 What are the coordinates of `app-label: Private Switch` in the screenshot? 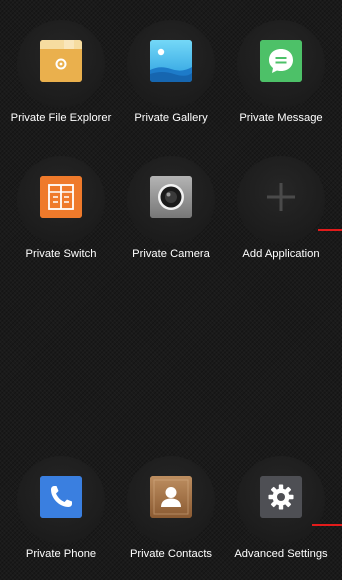 It's located at (61, 254).